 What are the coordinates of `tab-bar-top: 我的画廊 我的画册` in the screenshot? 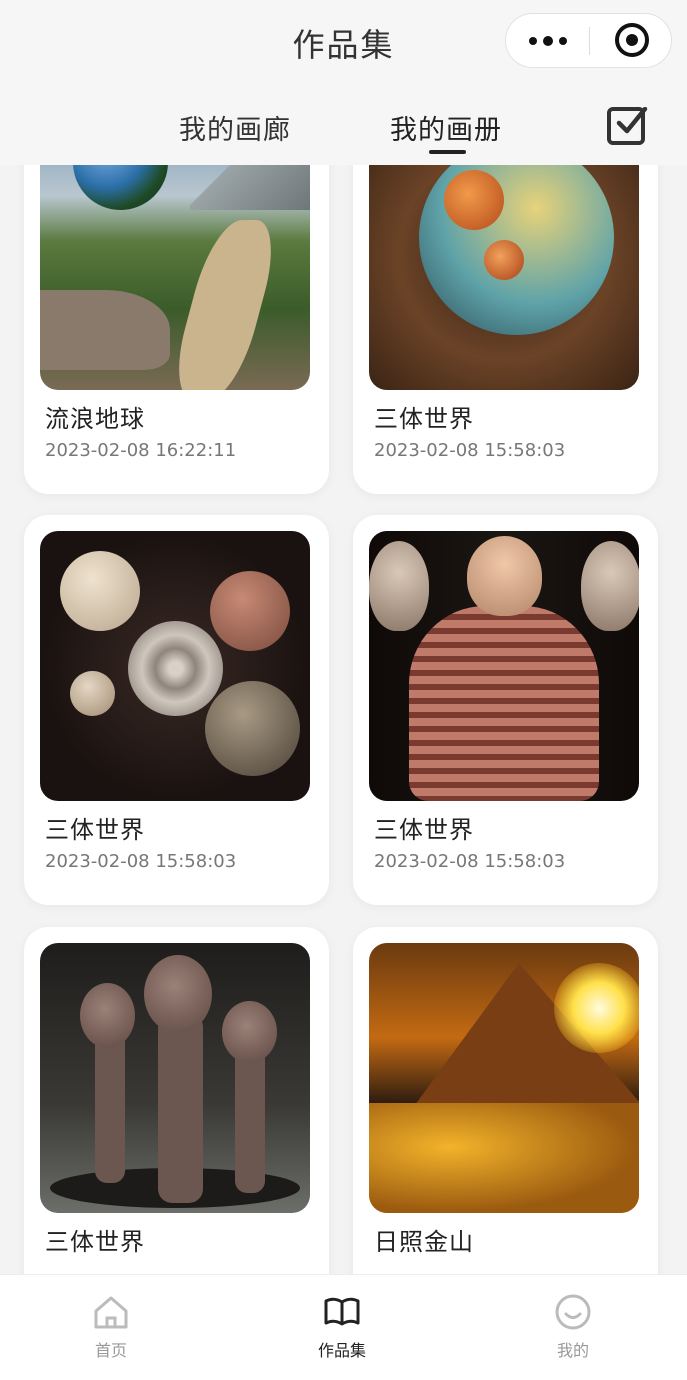 It's located at (343, 133).